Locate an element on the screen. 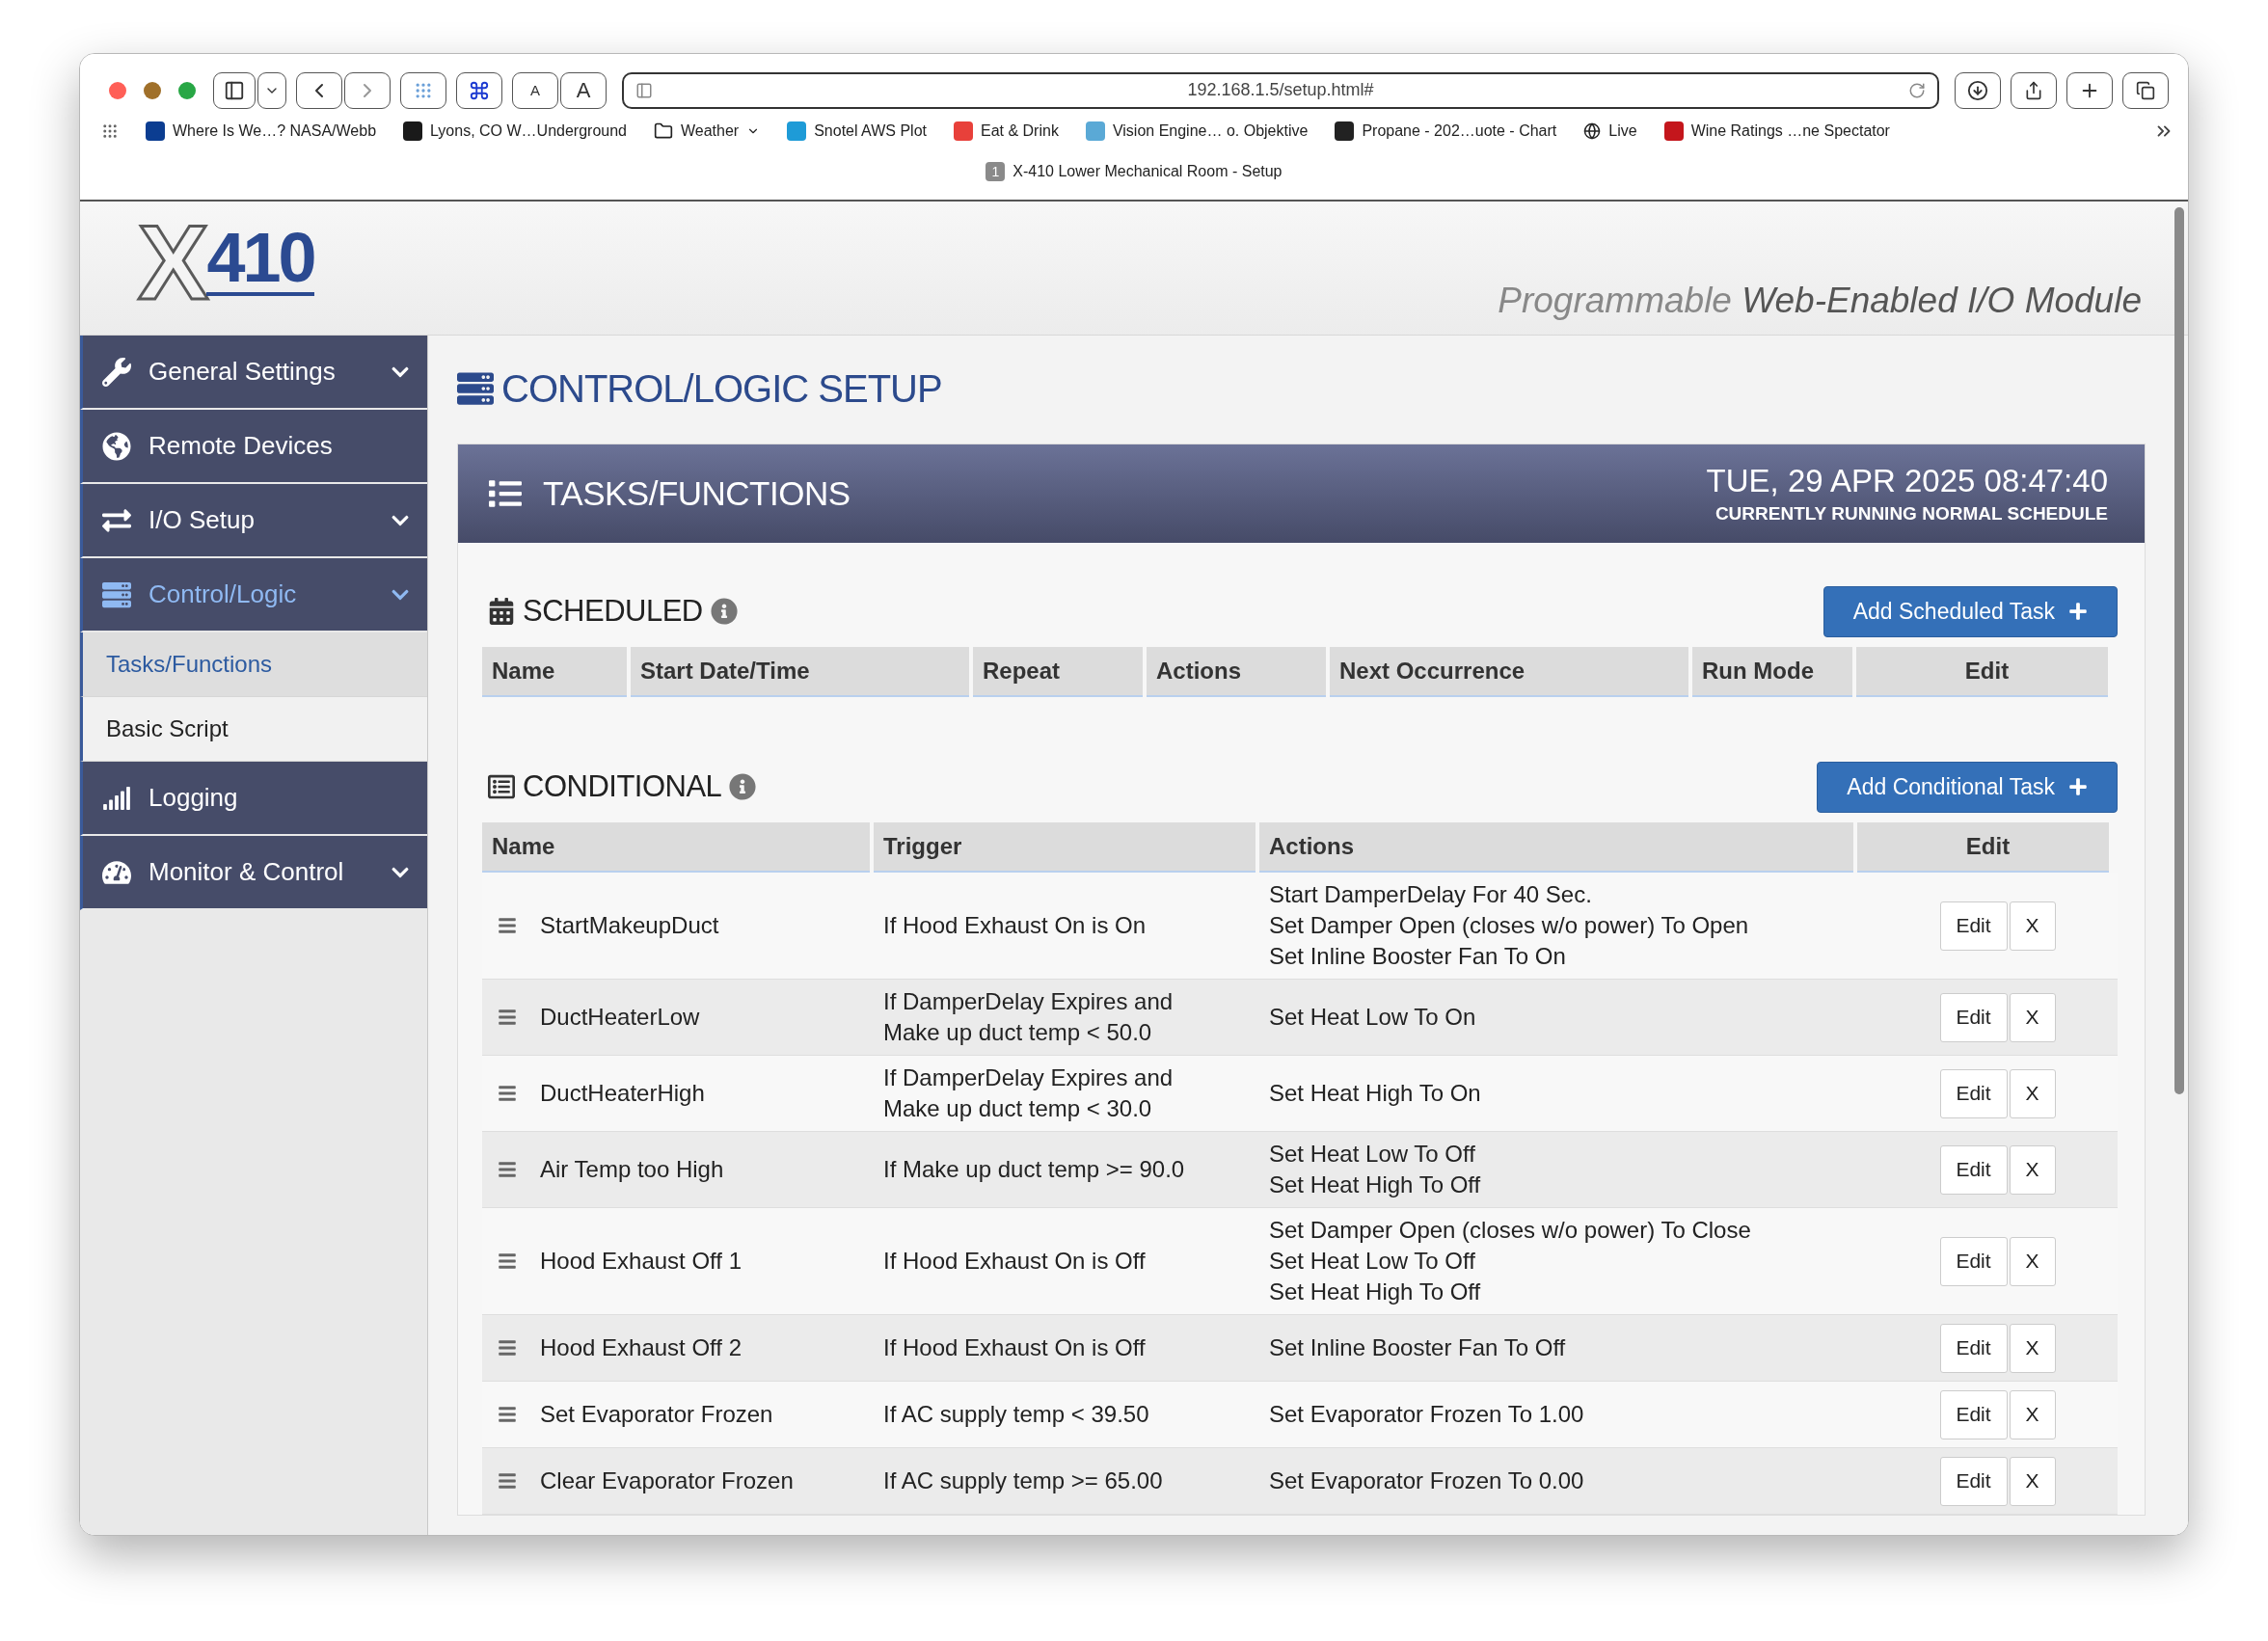 The width and height of the screenshot is (2268, 1641). bookmark-link: Vision Engine… o. Objektive is located at coordinates (1197, 131).